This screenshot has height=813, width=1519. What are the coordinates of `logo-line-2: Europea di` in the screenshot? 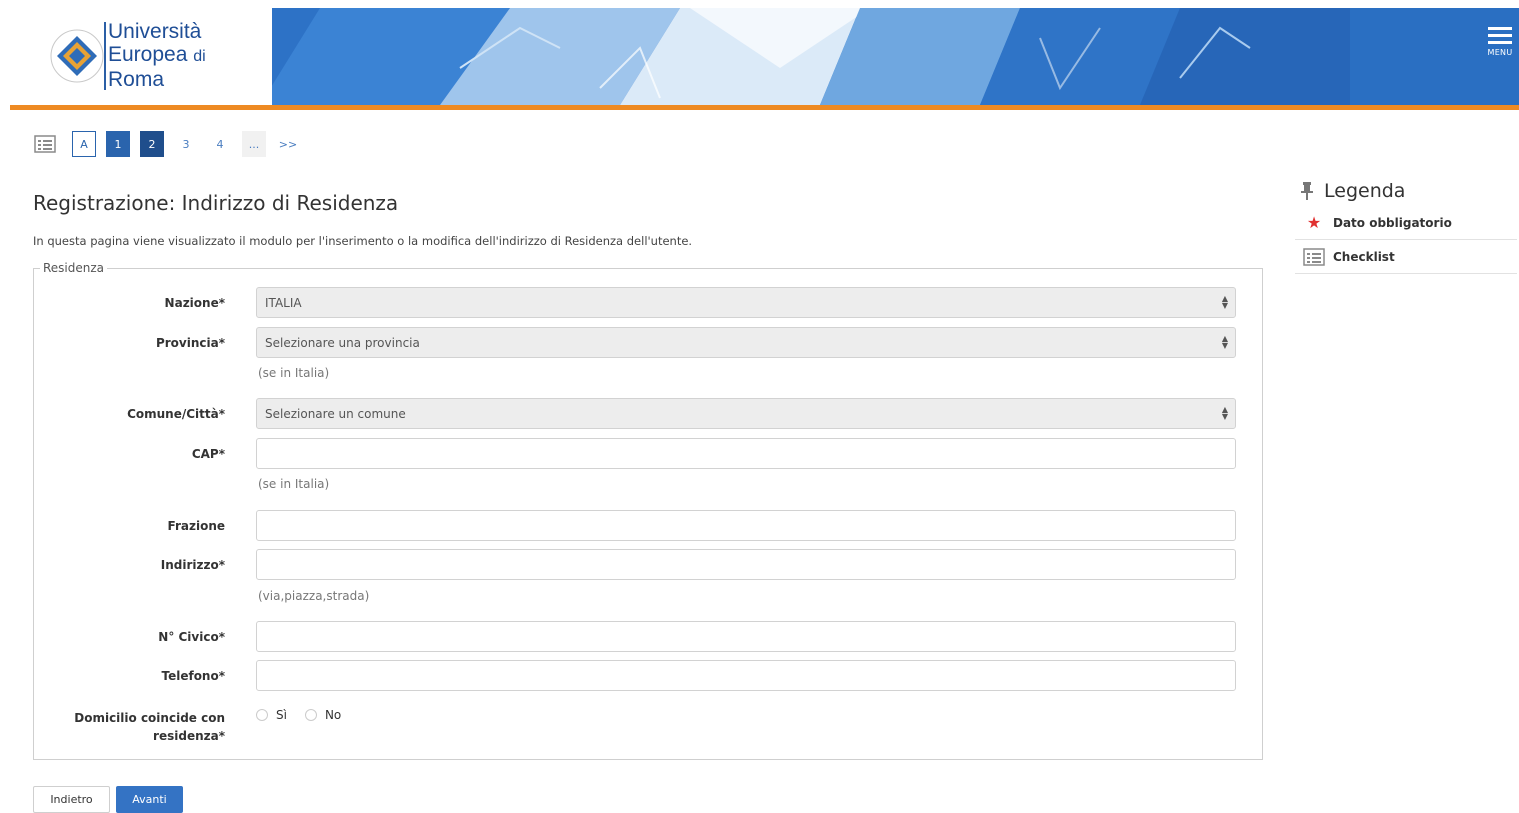 It's located at (157, 54).